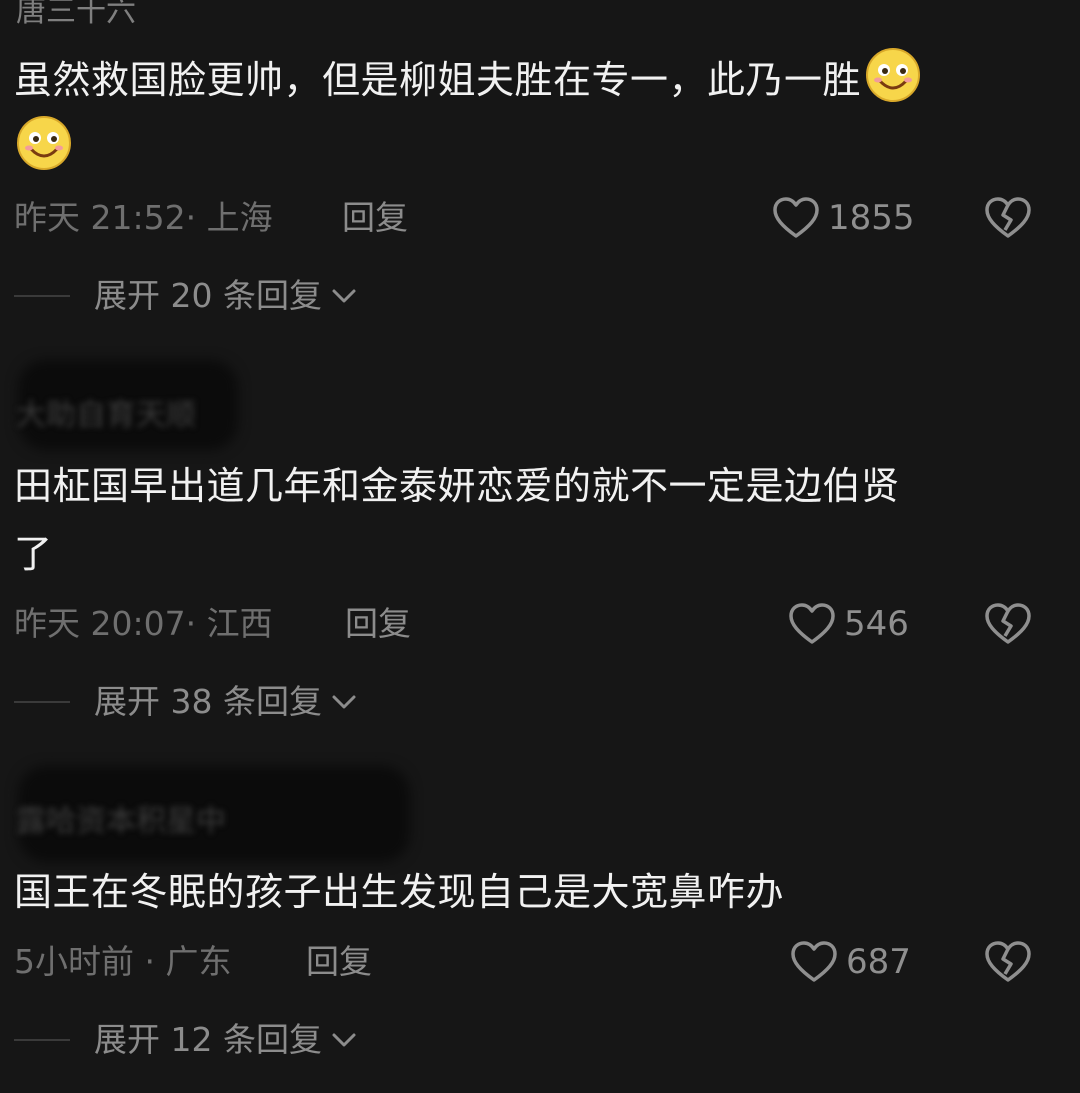 This screenshot has height=1093, width=1080. I want to click on comment-text: 国王在冬眠的孩子出生发现自己是大宽鼻咋办, so click(514, 892).